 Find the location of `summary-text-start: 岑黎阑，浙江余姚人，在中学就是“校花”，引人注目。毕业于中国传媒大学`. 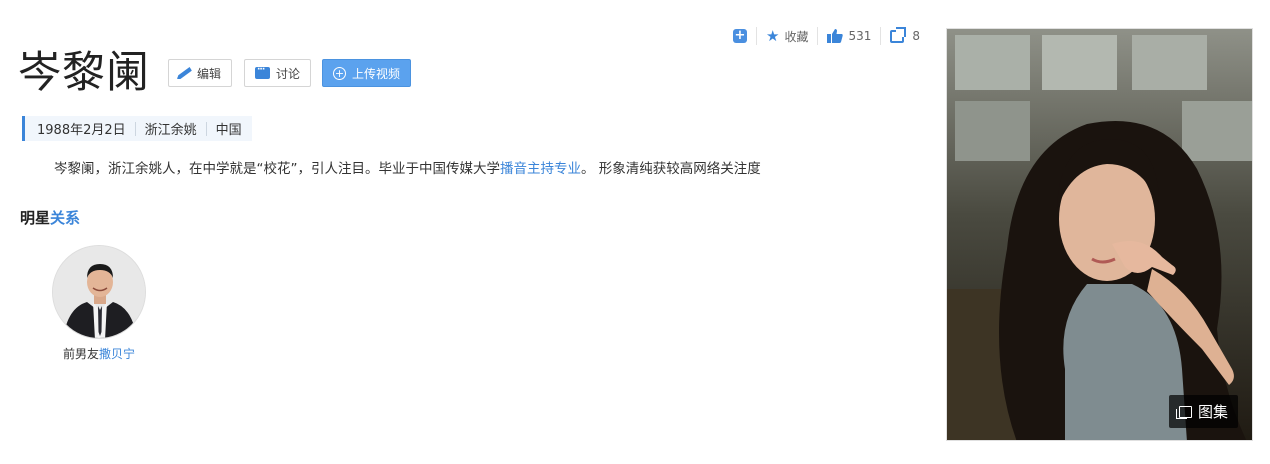

summary-text-start: 岑黎阑，浙江余姚人，在中学就是“校花”，引人注目。毕业于中国传媒大学 is located at coordinates (277, 169).